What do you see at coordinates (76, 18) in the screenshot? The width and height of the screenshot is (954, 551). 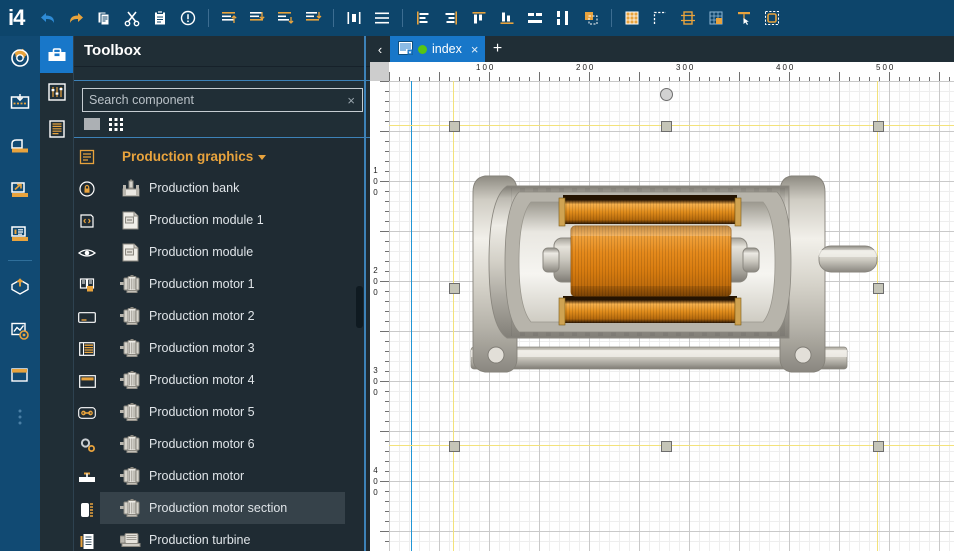 I see `redo-icon` at bounding box center [76, 18].